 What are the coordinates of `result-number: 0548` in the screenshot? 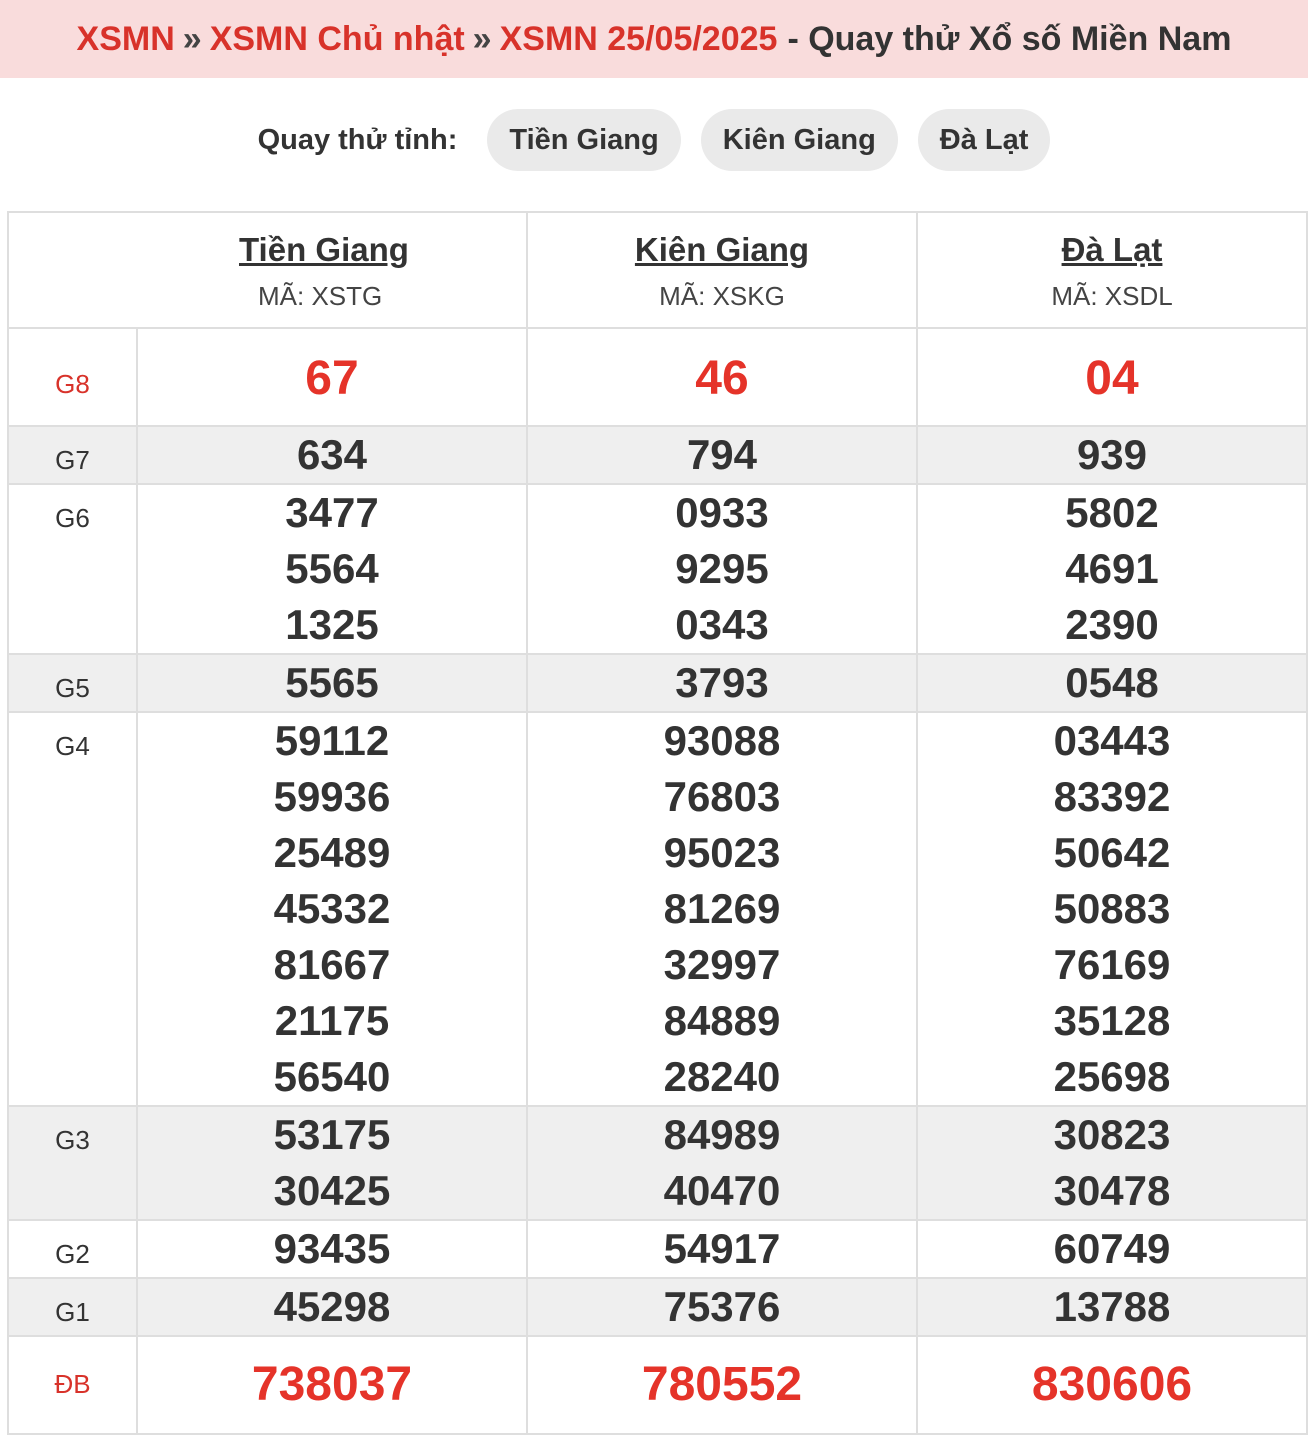 It's located at (1112, 682).